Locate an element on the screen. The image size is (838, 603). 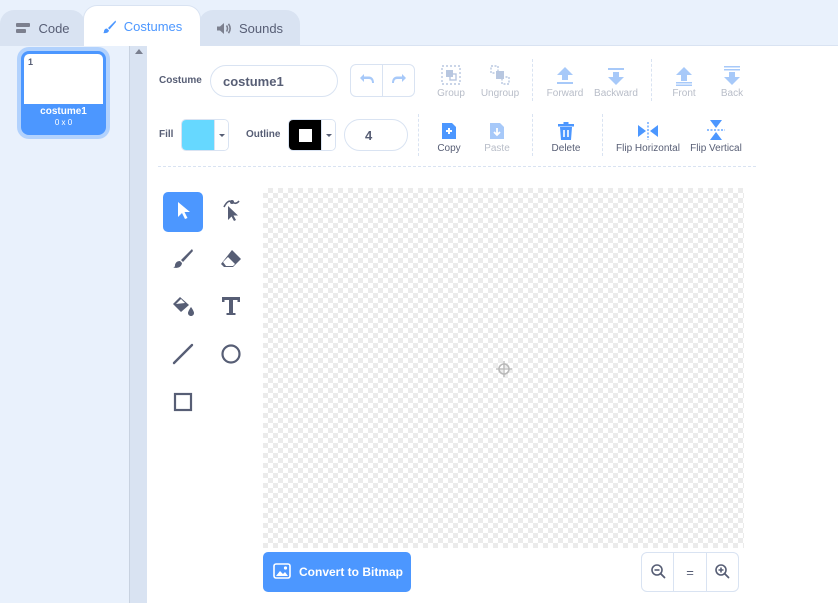
costume-tile-name: costume1 is located at coordinates (63, 111).